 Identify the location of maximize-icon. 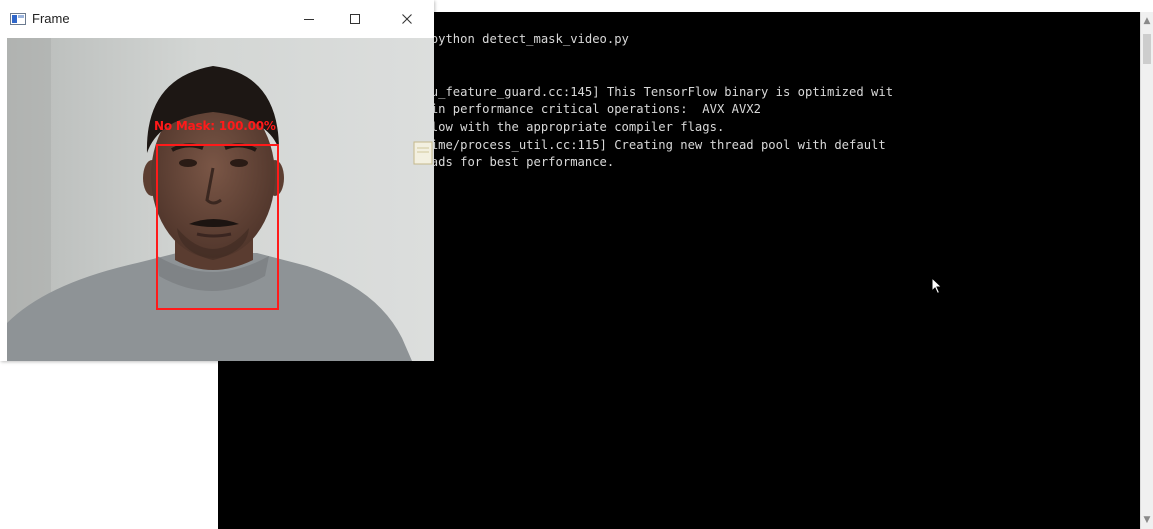
(354, 19).